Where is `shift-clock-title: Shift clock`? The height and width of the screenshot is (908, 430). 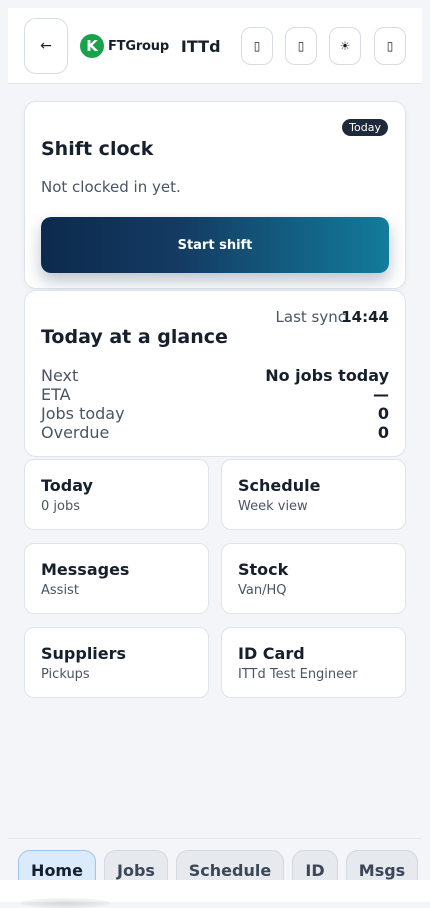
shift-clock-title: Shift clock is located at coordinates (97, 149).